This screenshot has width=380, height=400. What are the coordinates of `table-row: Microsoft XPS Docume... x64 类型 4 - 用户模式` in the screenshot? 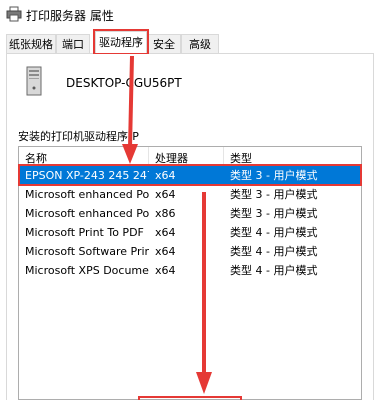 It's located at (190, 270).